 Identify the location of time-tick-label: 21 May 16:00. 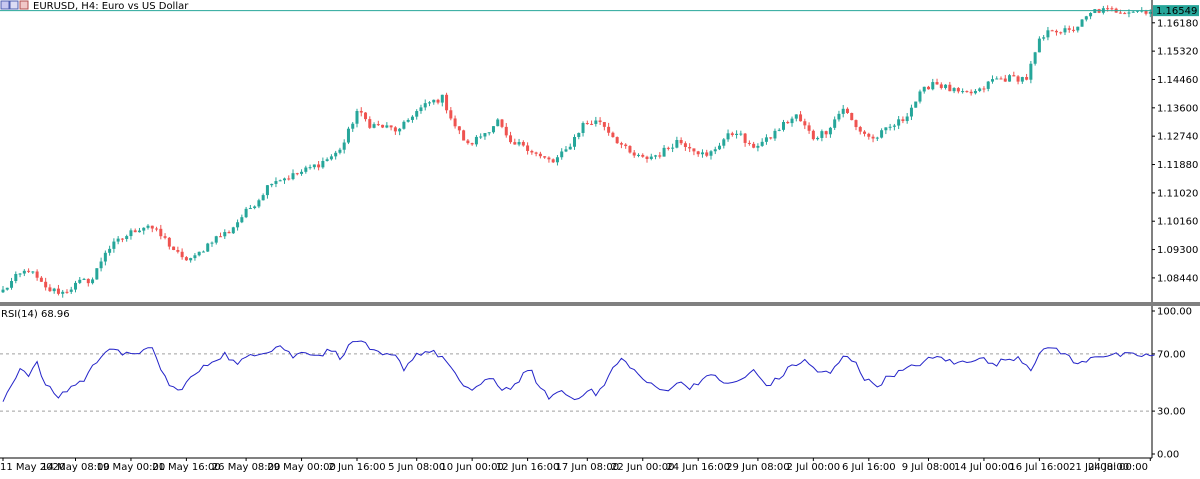
(186, 467).